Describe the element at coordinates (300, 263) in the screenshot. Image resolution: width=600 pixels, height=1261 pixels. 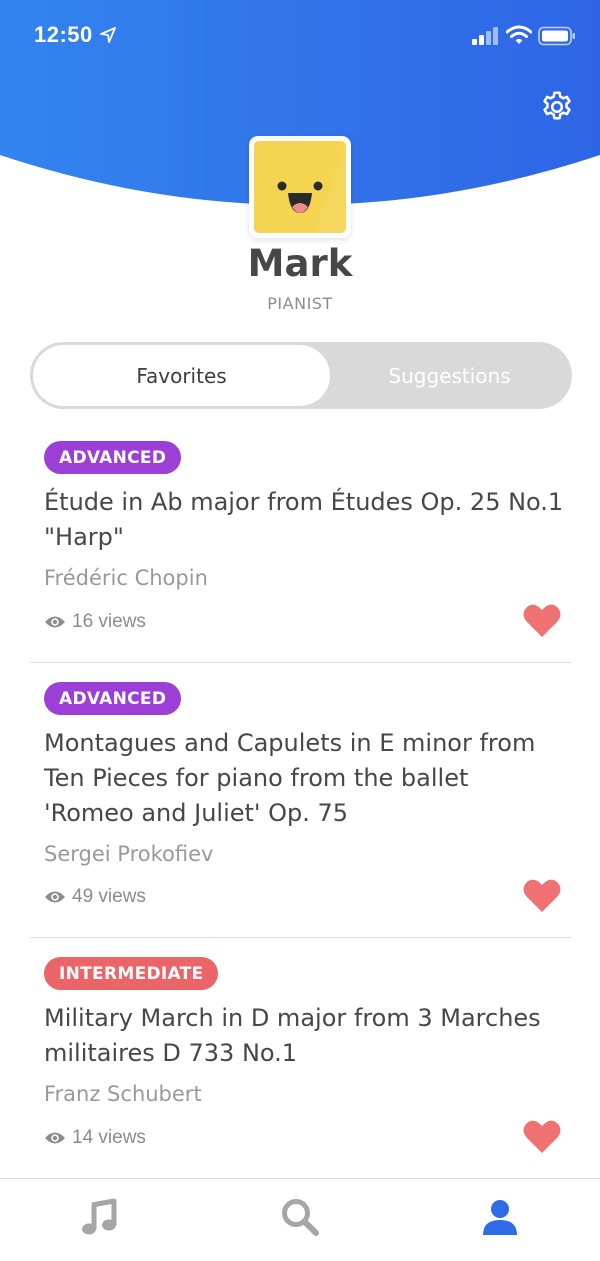
I see `profile-name: Mark` at that location.